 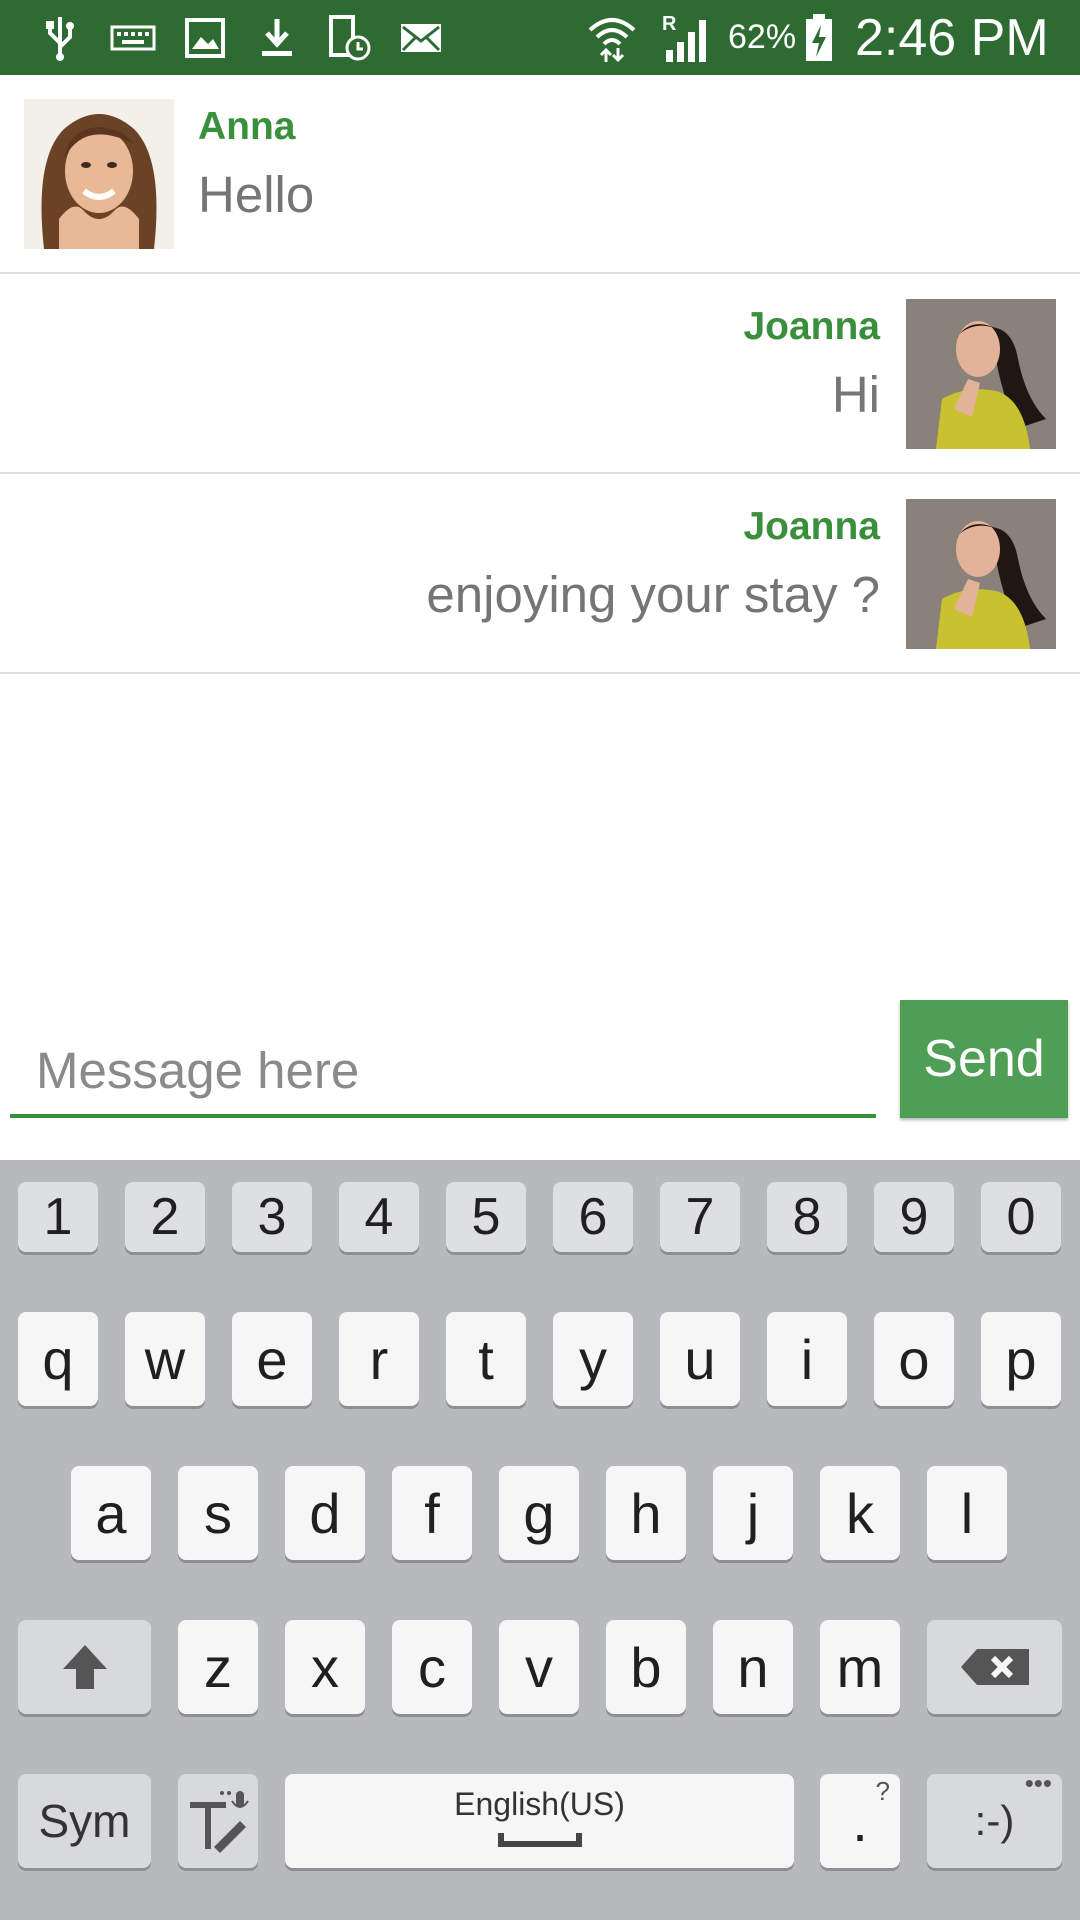 What do you see at coordinates (58, 1217) in the screenshot?
I see `key-1: 1` at bounding box center [58, 1217].